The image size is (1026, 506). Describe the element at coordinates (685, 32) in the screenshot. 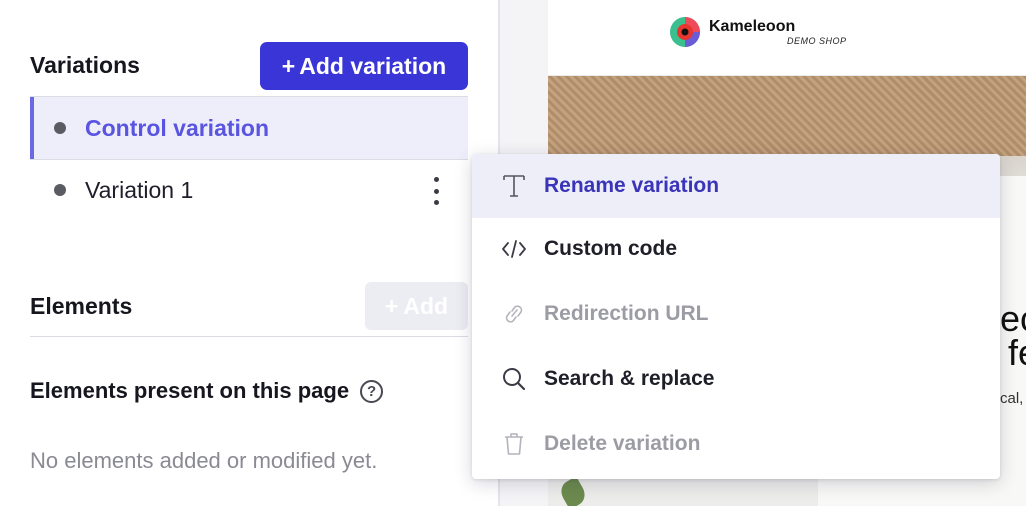

I see `kameleoon-logo-icon` at that location.